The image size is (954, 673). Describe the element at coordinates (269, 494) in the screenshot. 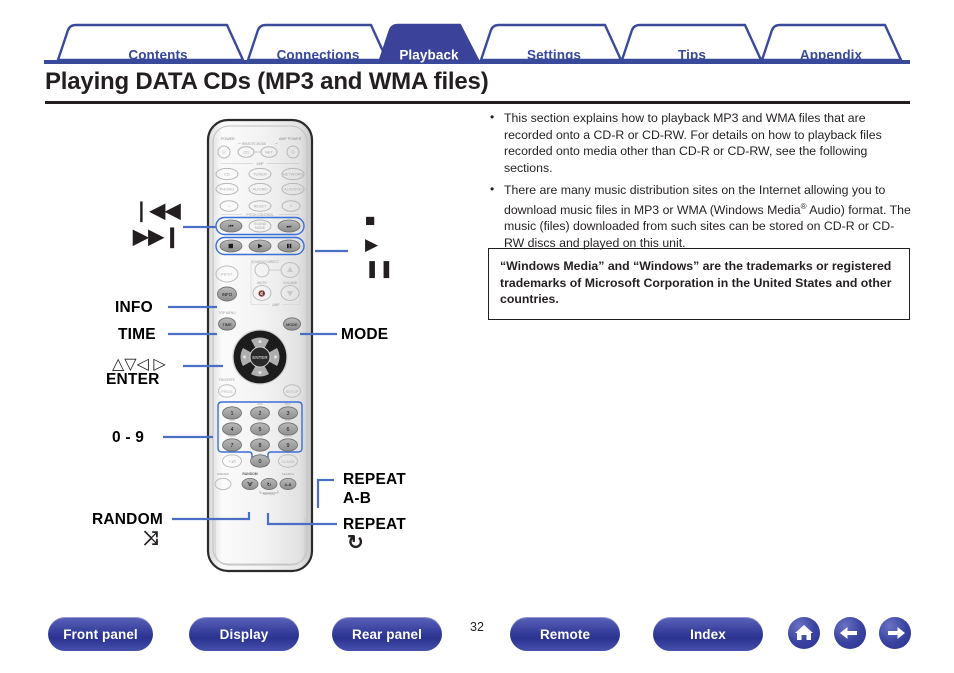

I see `svg-text: REPEAT` at that location.